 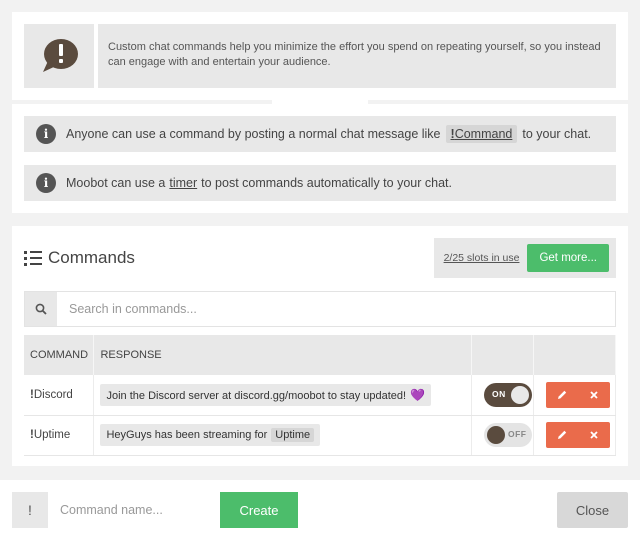 I want to click on column-header-actions, so click(x=575, y=355).